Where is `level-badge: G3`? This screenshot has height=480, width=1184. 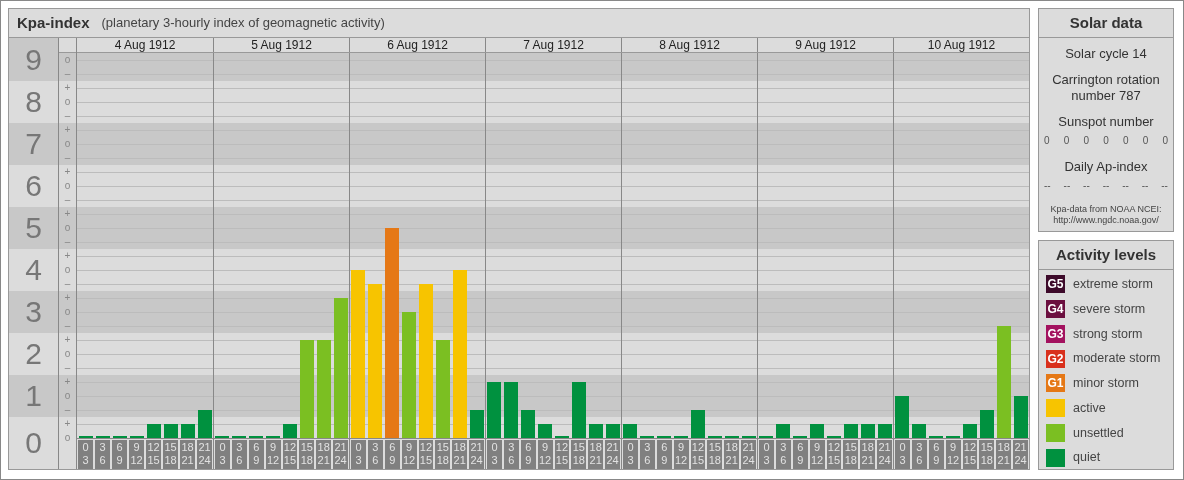
level-badge: G3 is located at coordinates (1055, 333).